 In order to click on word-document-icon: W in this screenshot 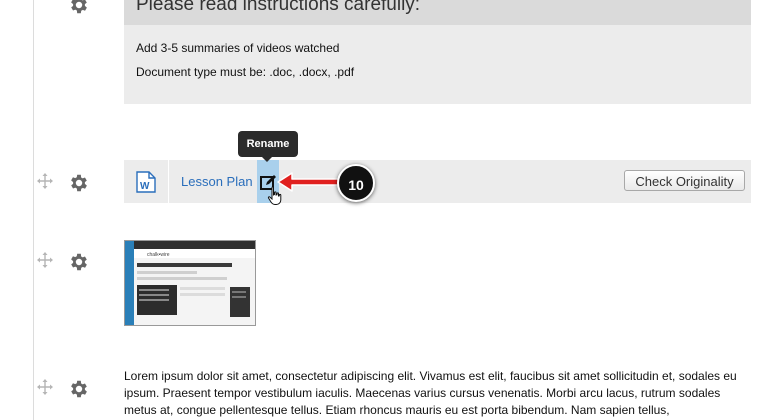, I will do `click(146, 182)`.